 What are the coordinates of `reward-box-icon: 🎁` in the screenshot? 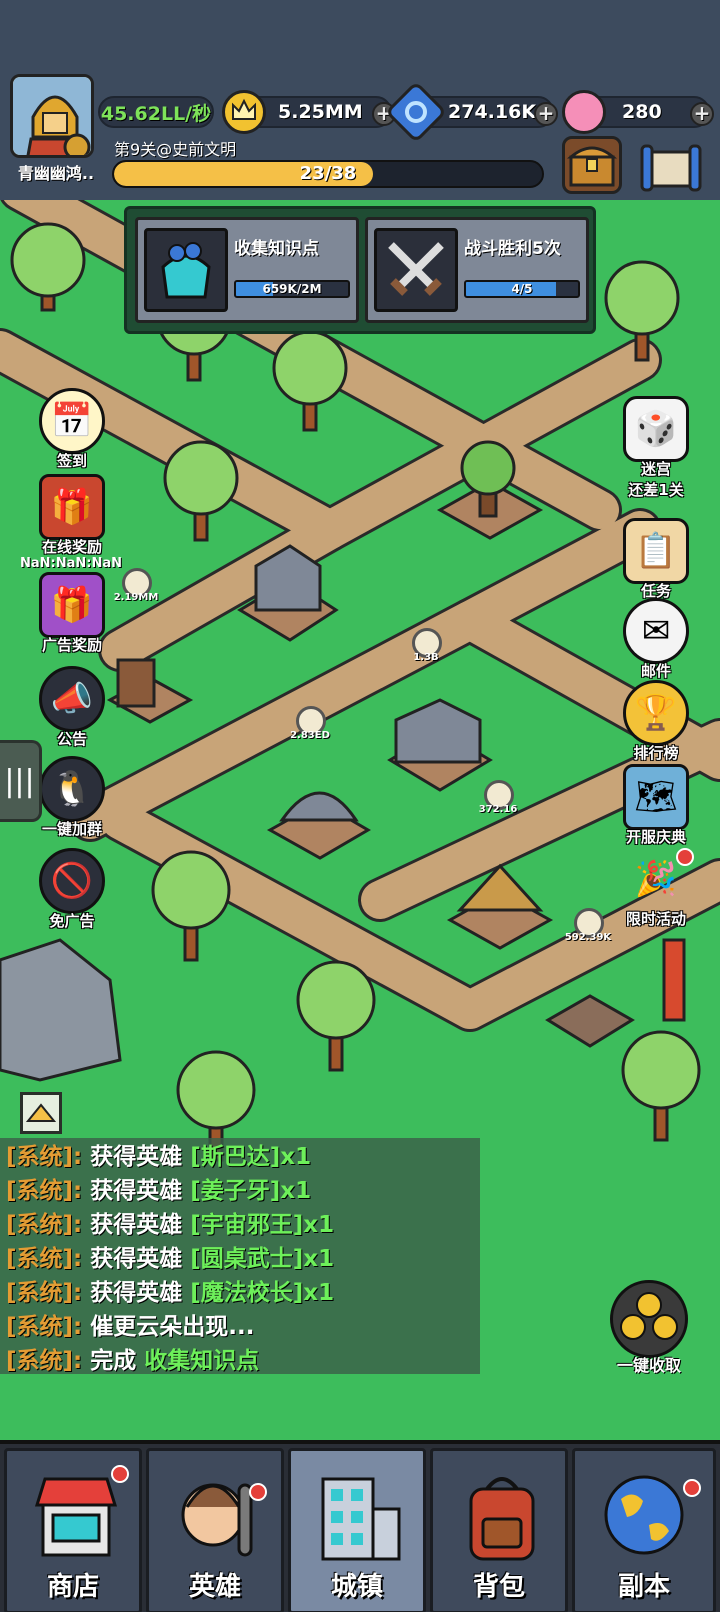 It's located at (72, 605).